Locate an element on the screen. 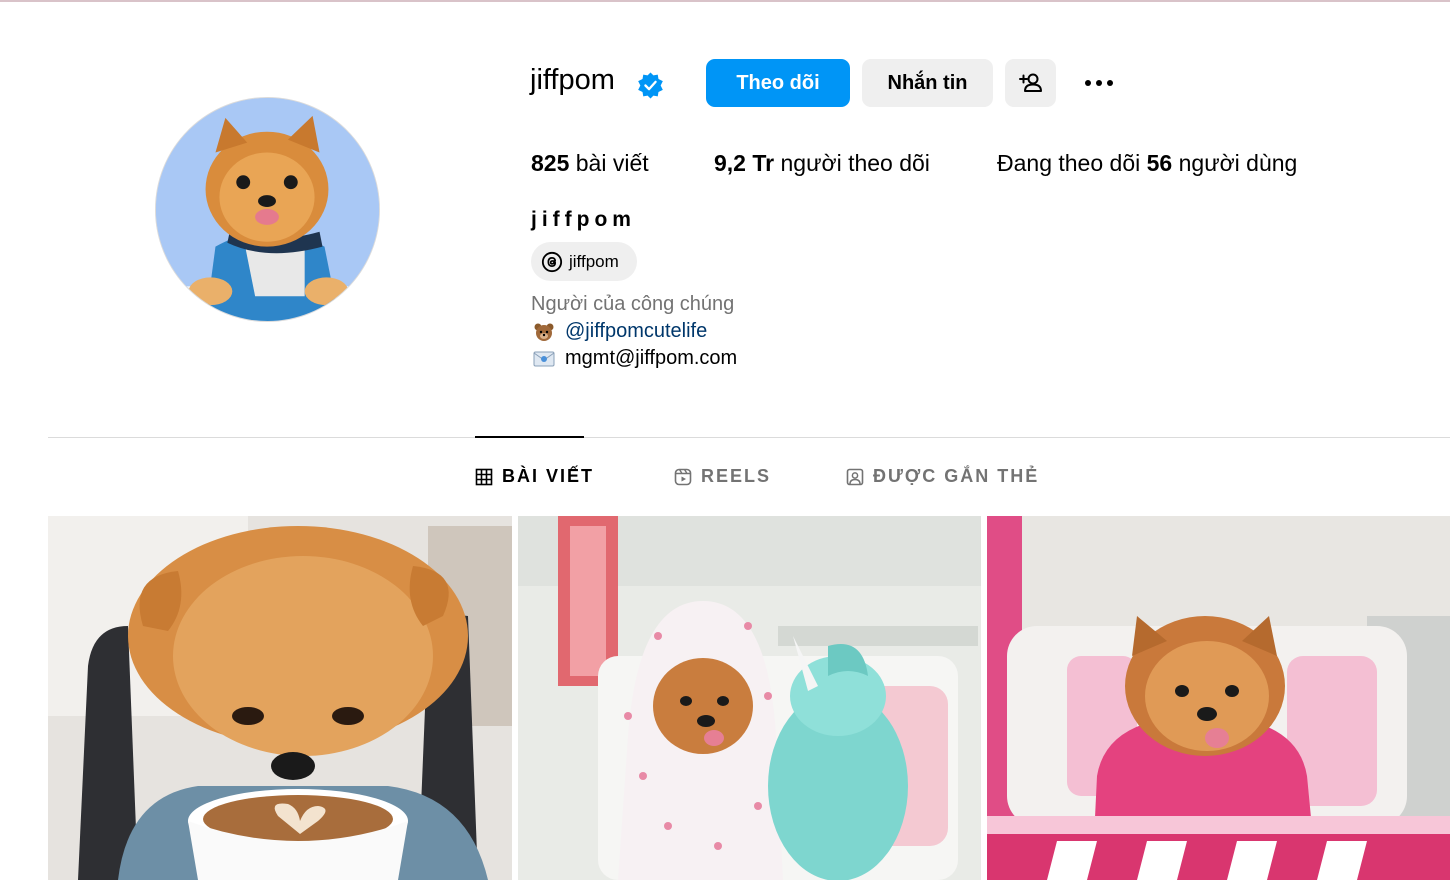  threads-link-chip: jiffpom is located at coordinates (584, 261).